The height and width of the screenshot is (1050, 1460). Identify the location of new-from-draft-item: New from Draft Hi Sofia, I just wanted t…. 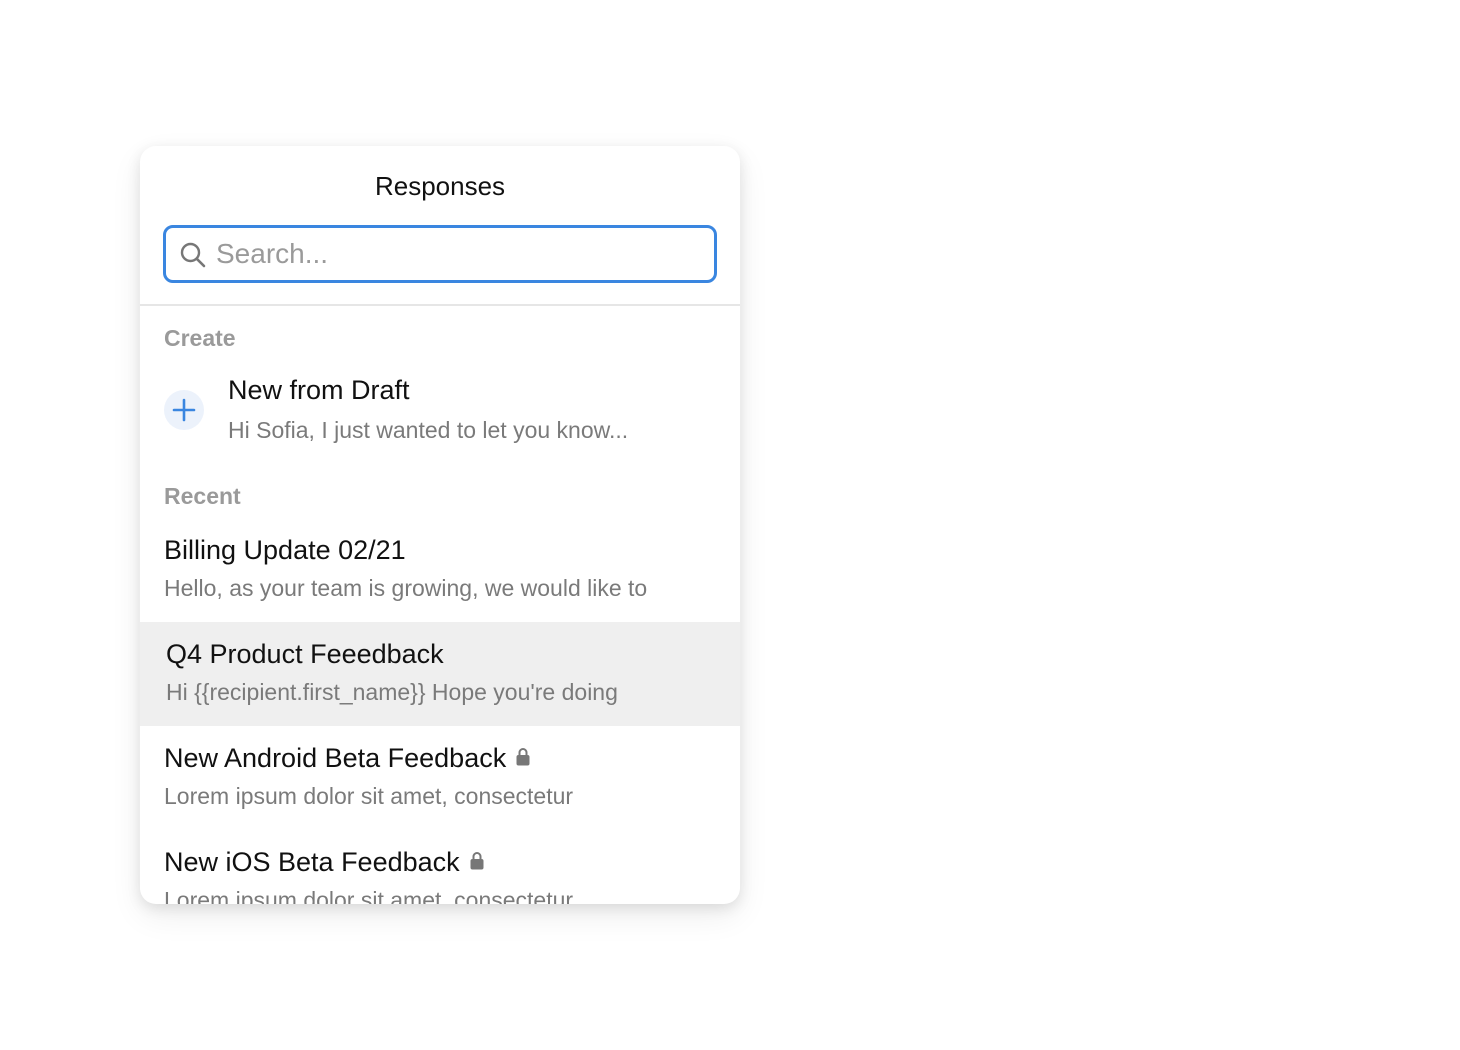
(440, 410).